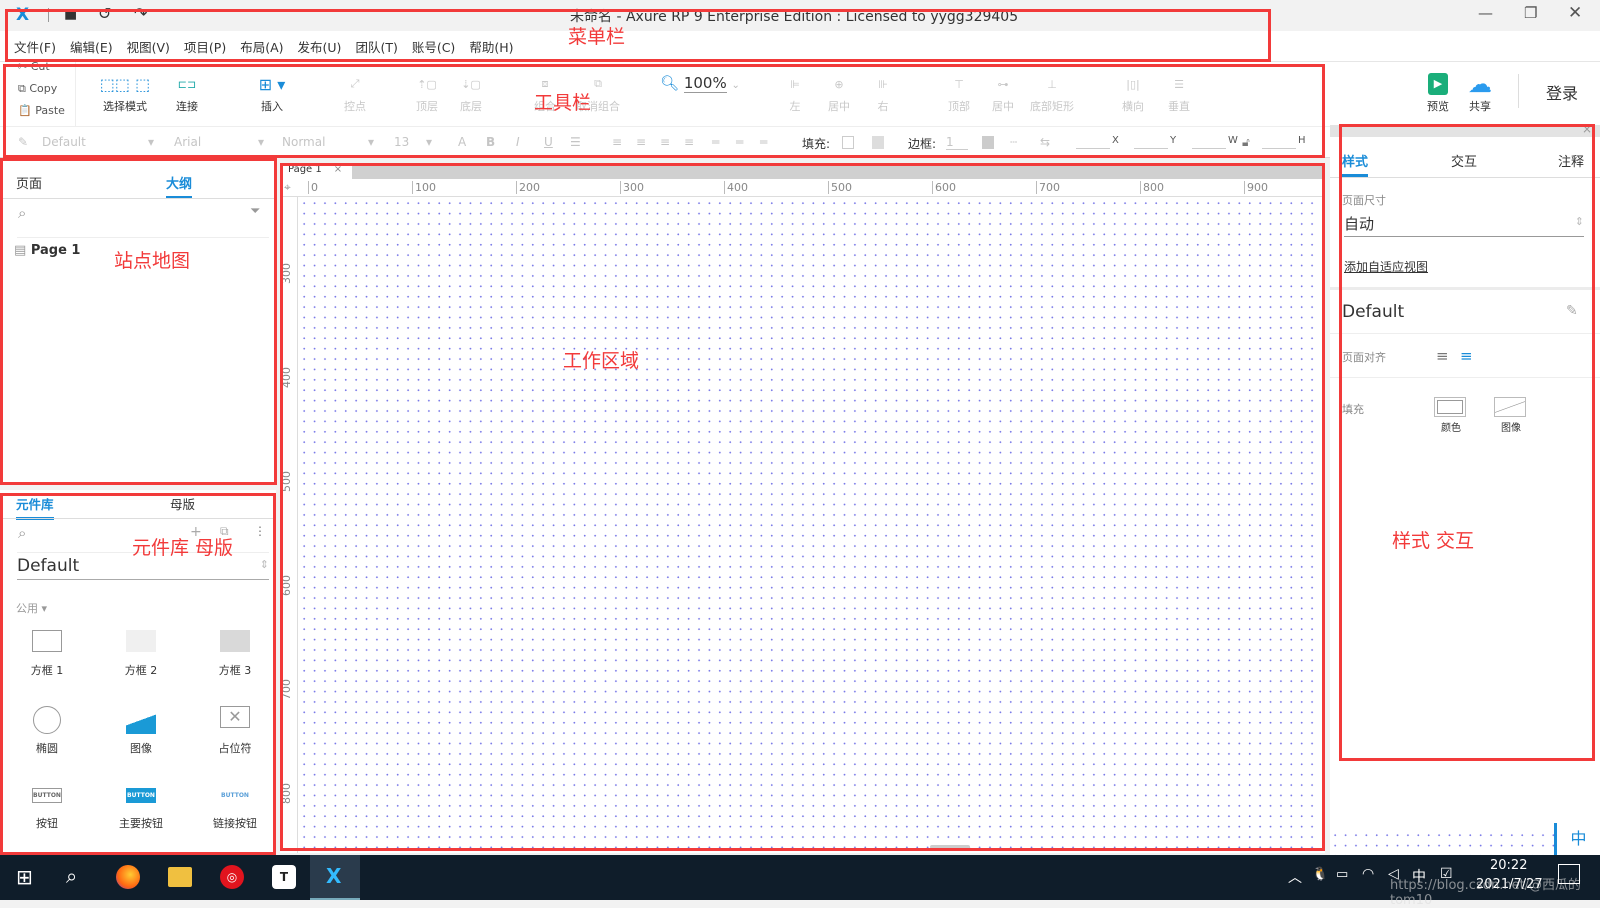  I want to click on w-input, so click(1209, 142).